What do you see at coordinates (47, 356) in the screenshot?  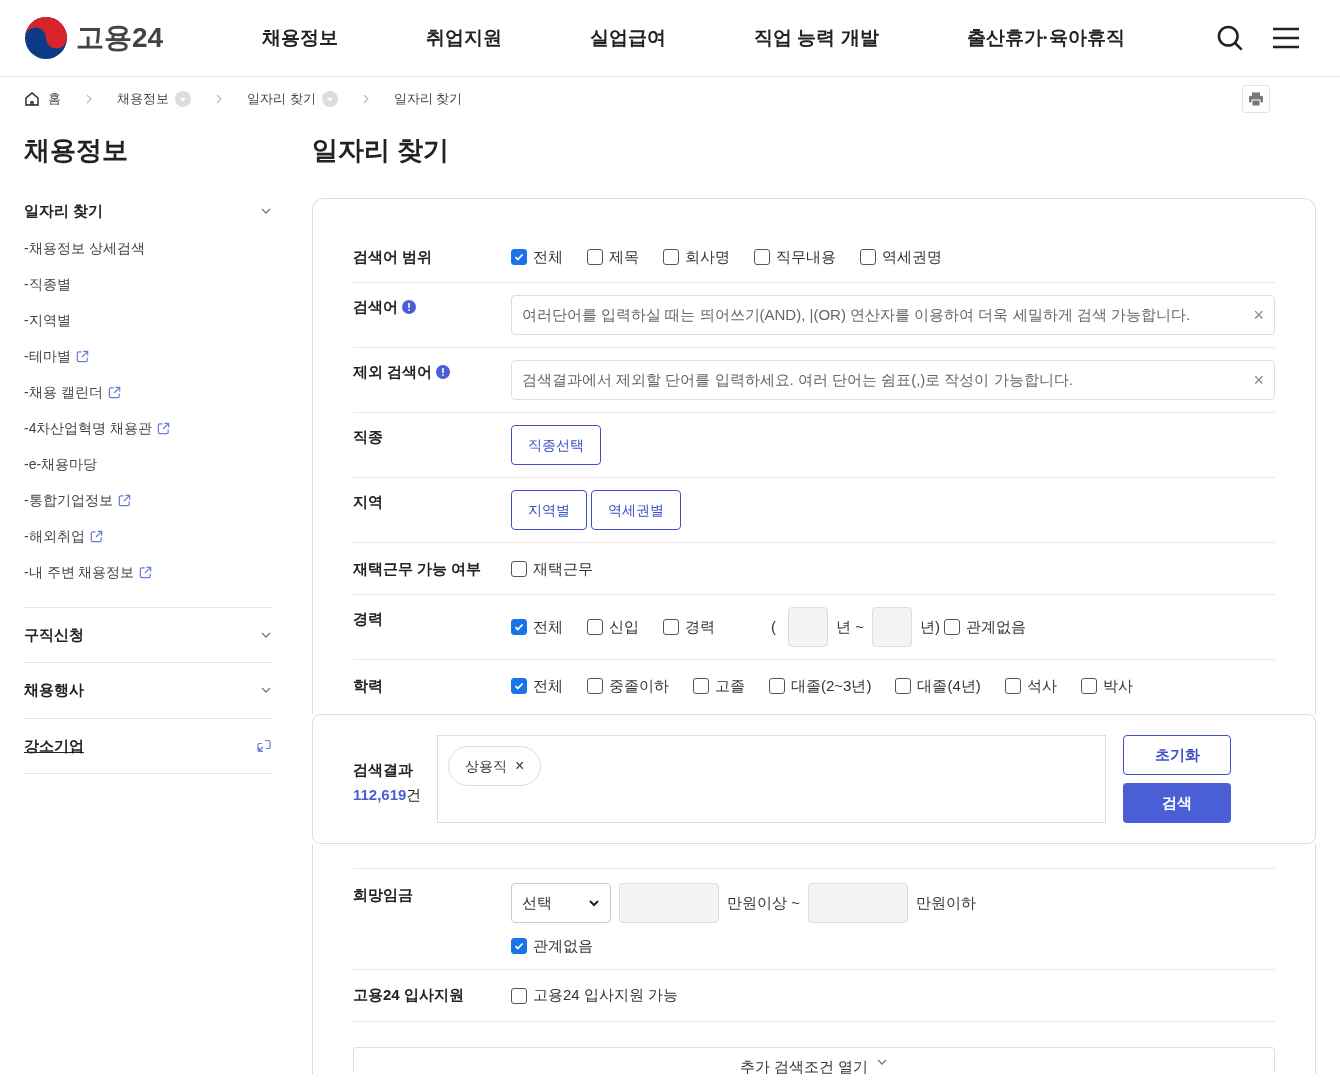 I see `sidebar-sub-item: -테마별` at bounding box center [47, 356].